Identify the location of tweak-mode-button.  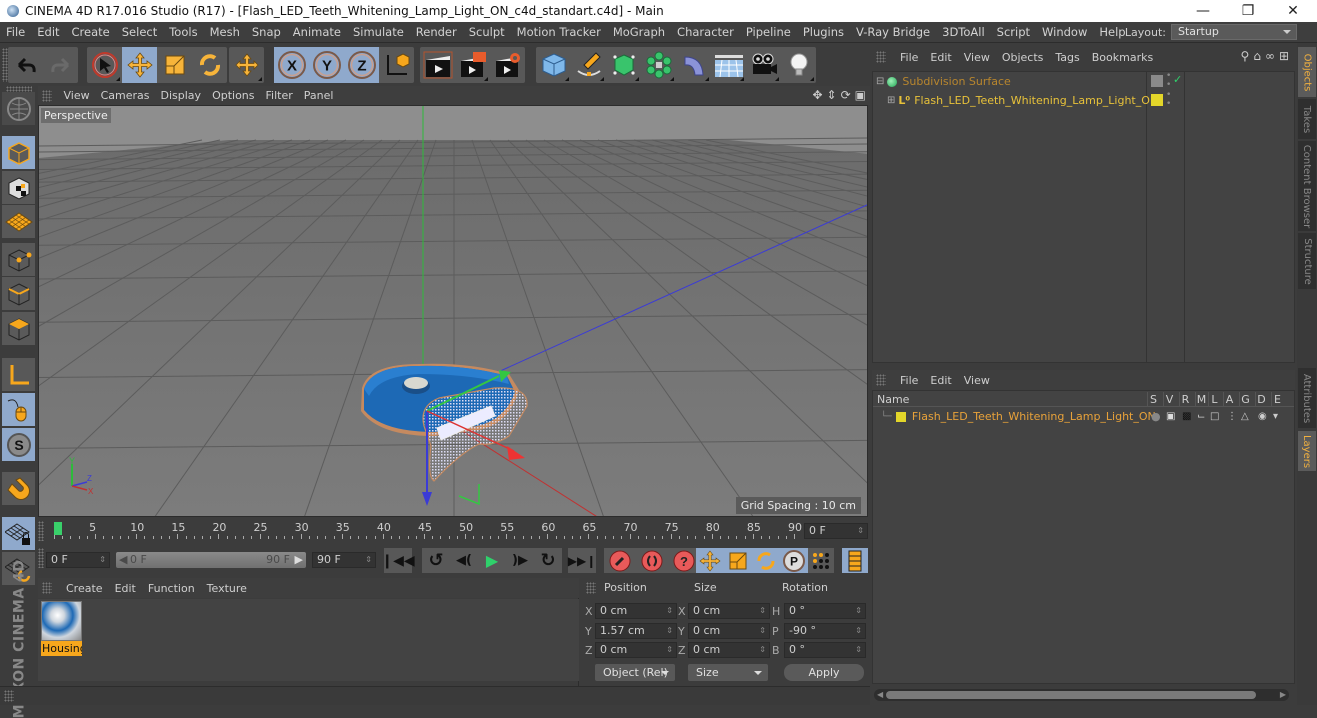
(18, 409).